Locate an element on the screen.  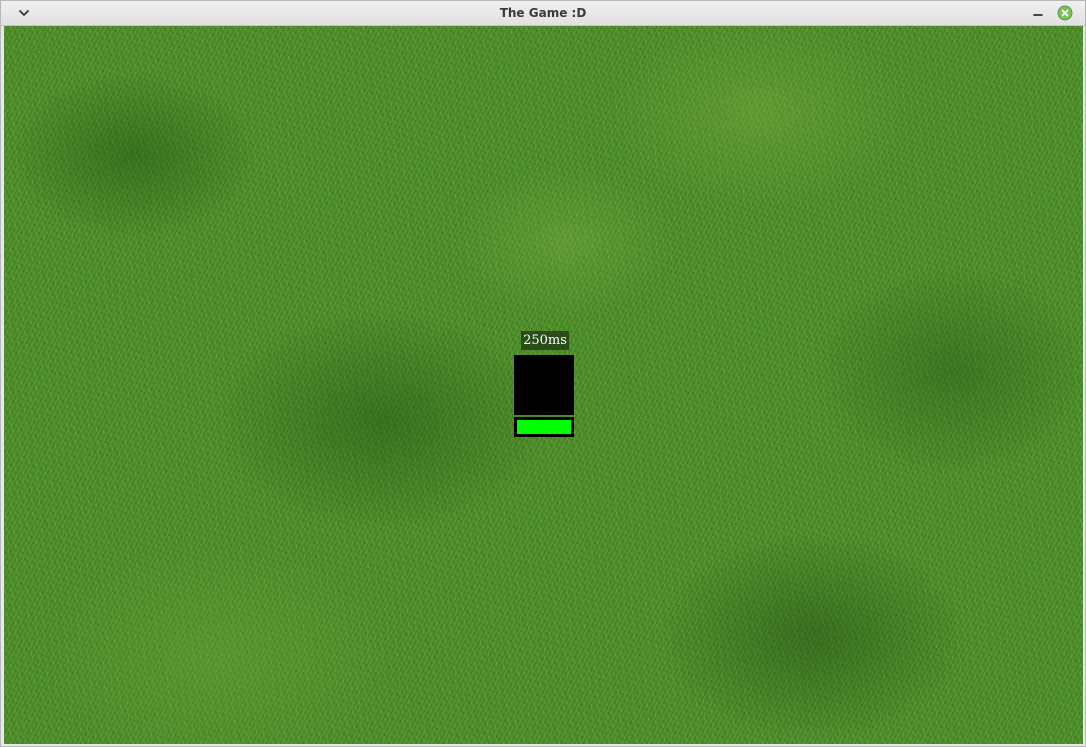
ping-label: 250ms is located at coordinates (545, 340).